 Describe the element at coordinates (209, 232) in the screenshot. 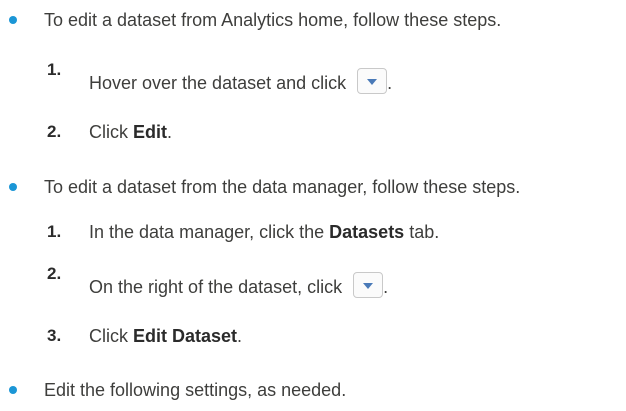

I see `step-text-pre: In the data manager, click the` at that location.